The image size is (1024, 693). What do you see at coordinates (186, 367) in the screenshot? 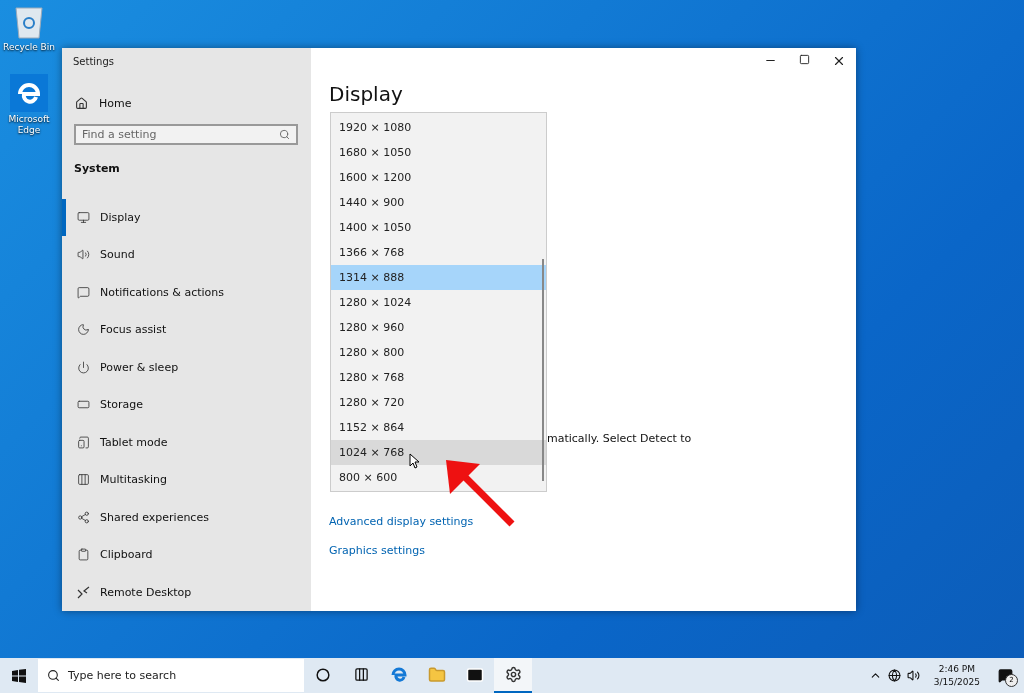
I see `sidebar-item: Power & sleep` at bounding box center [186, 367].